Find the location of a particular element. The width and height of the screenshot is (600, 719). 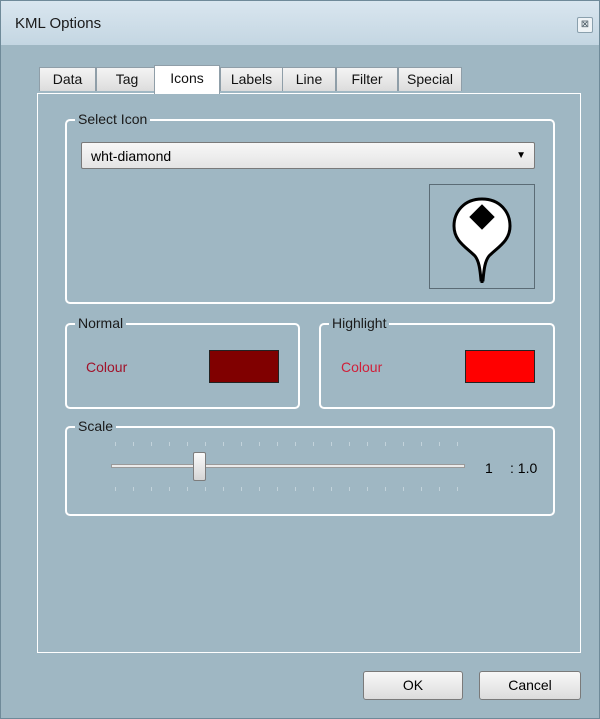

close-button: ⊠ is located at coordinates (585, 25).